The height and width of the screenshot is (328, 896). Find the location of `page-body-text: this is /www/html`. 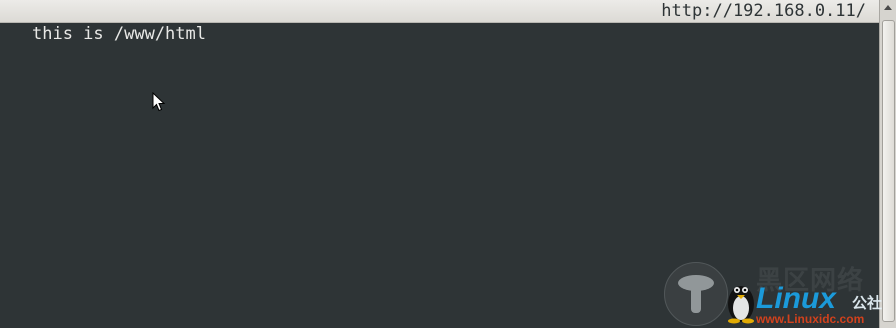

page-body-text: this is /www/html is located at coordinates (119, 34).